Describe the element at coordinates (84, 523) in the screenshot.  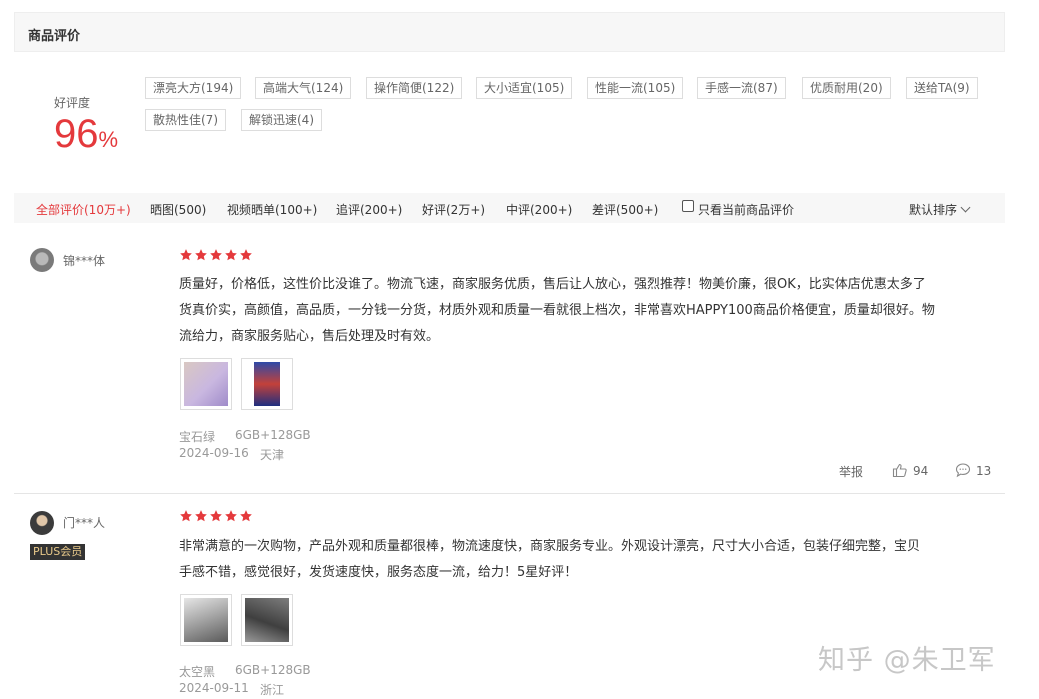
I see `reviewer-name: 门***人` at that location.